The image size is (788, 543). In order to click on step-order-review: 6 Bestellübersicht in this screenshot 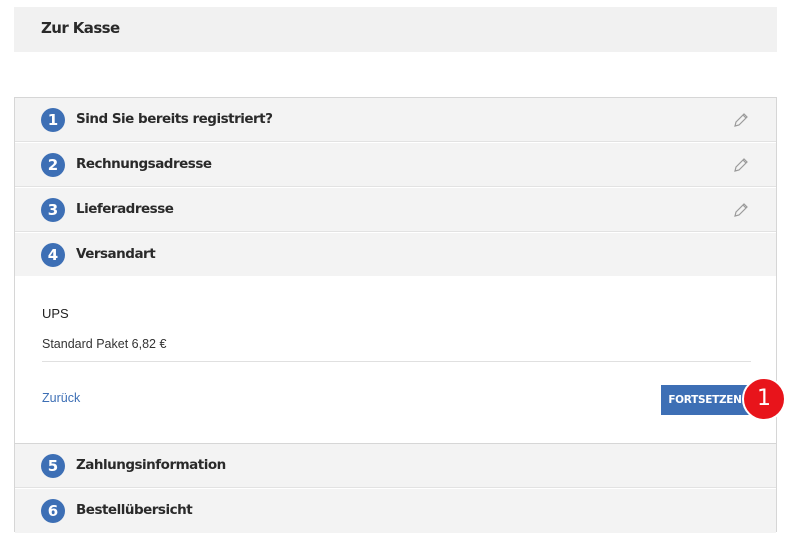, I will do `click(395, 511)`.